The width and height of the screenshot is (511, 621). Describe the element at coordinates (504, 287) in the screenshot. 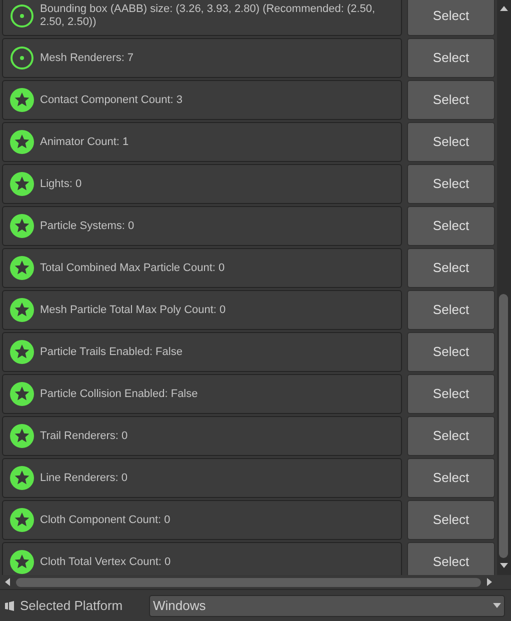

I see `vertical-scrollbar` at that location.